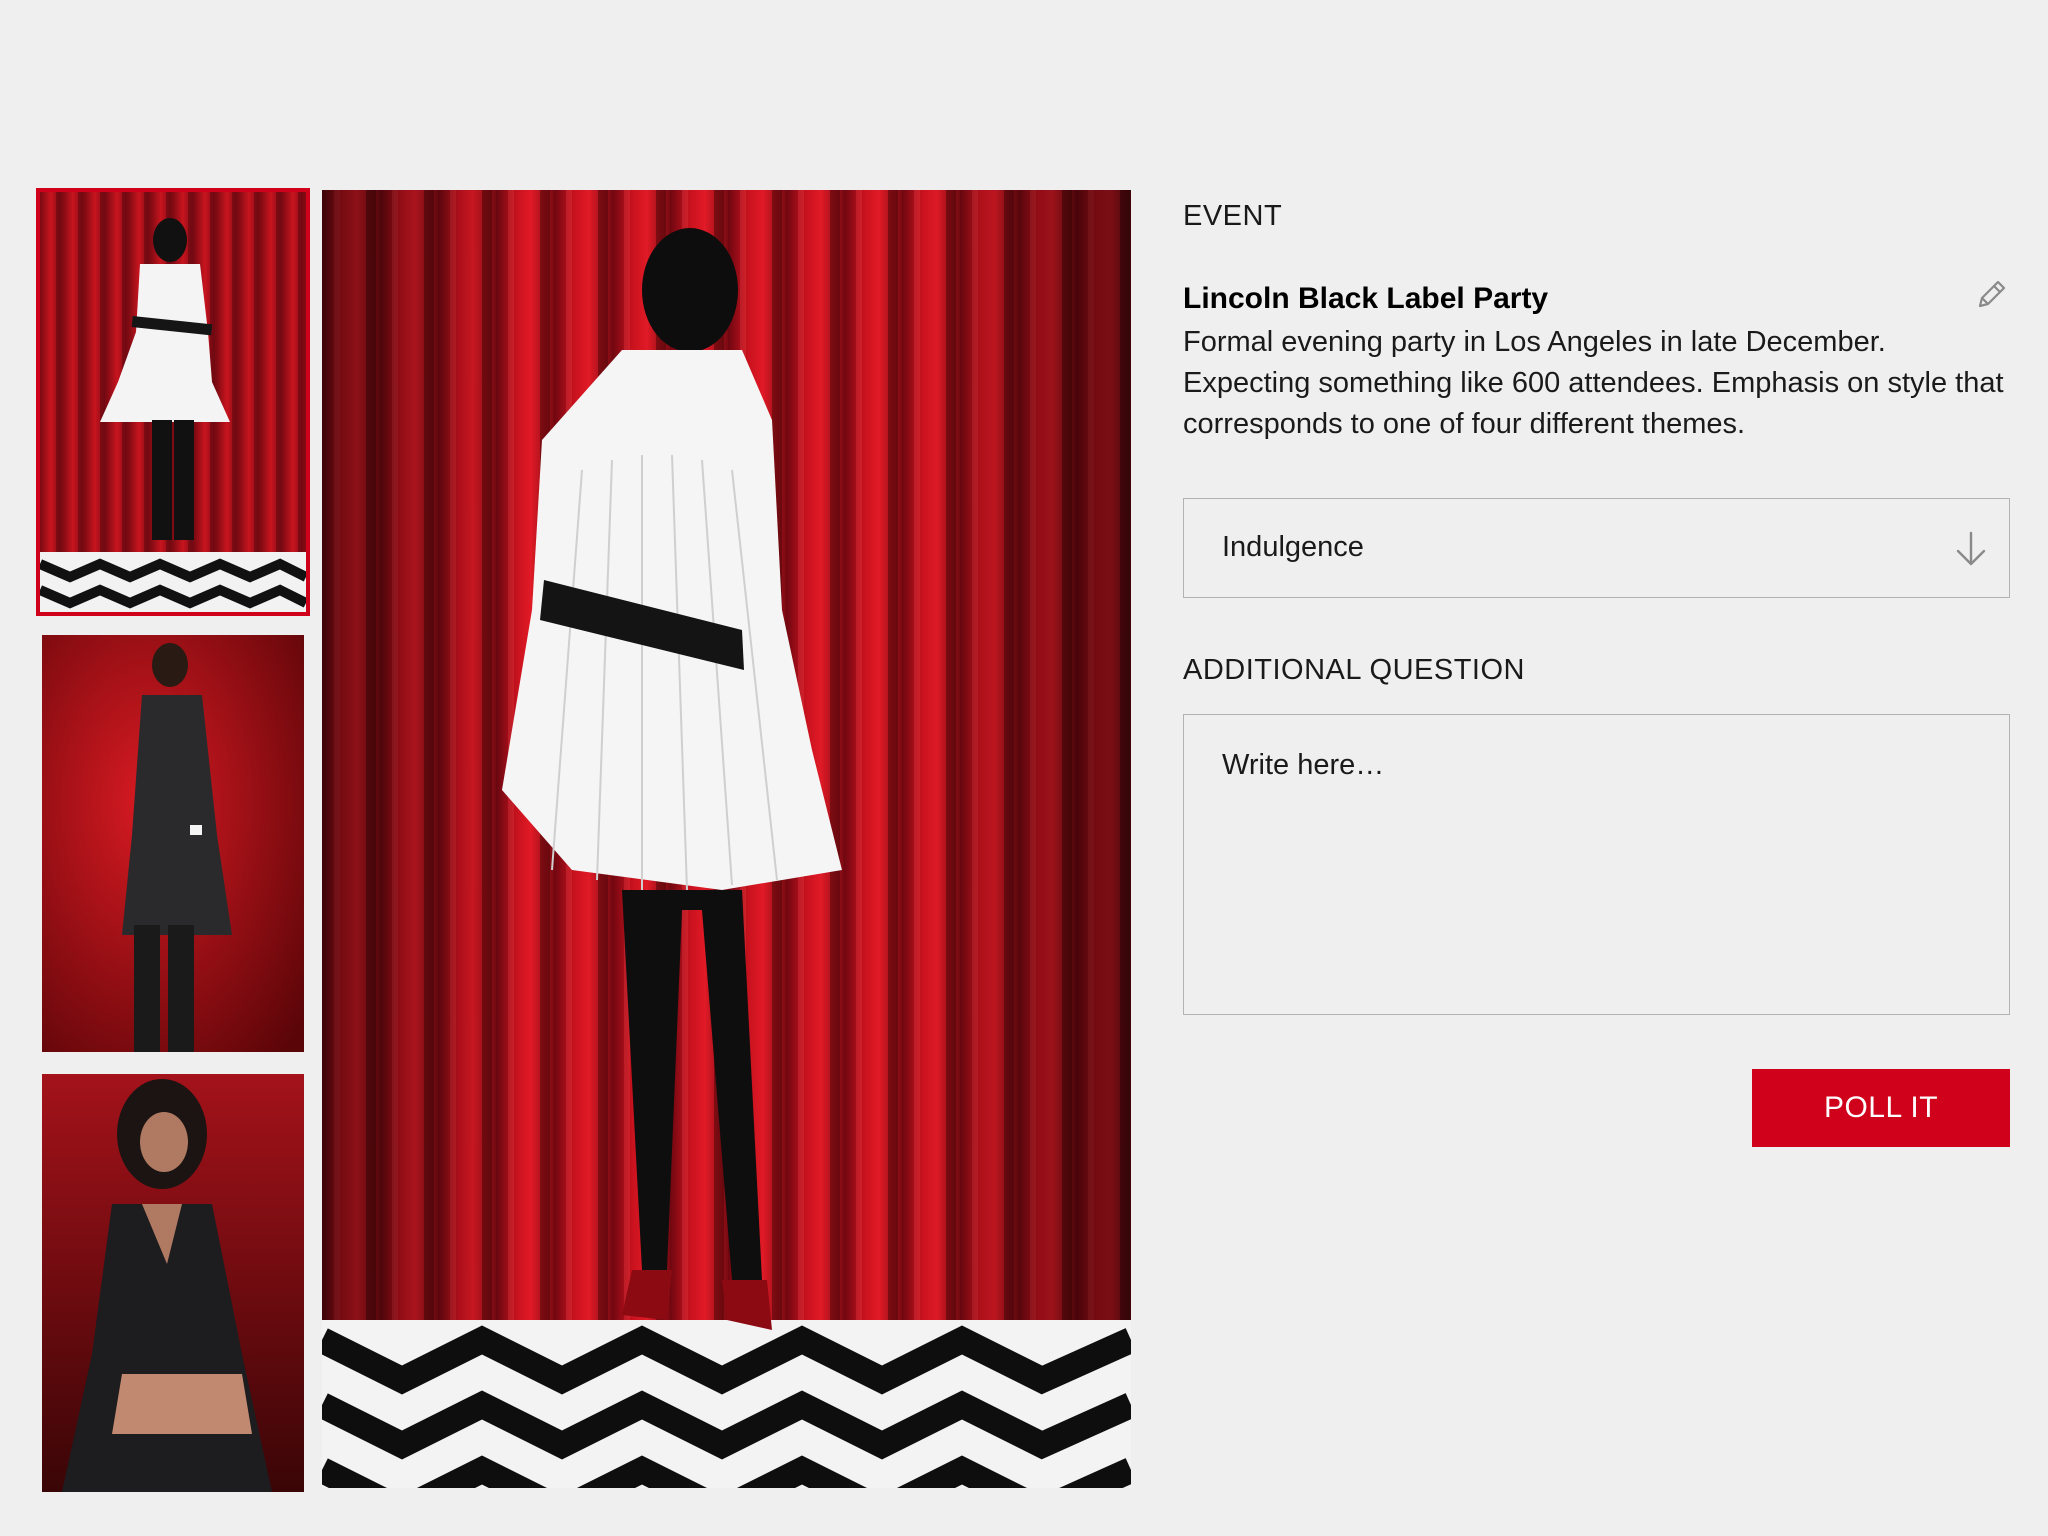  What do you see at coordinates (1881, 1108) in the screenshot?
I see `poll-it-button: POLL IT` at bounding box center [1881, 1108].